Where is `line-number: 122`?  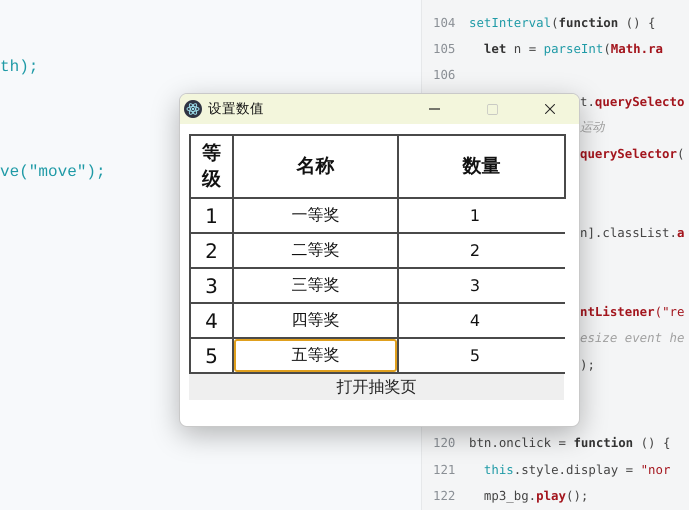 line-number: 122 is located at coordinates (444, 495).